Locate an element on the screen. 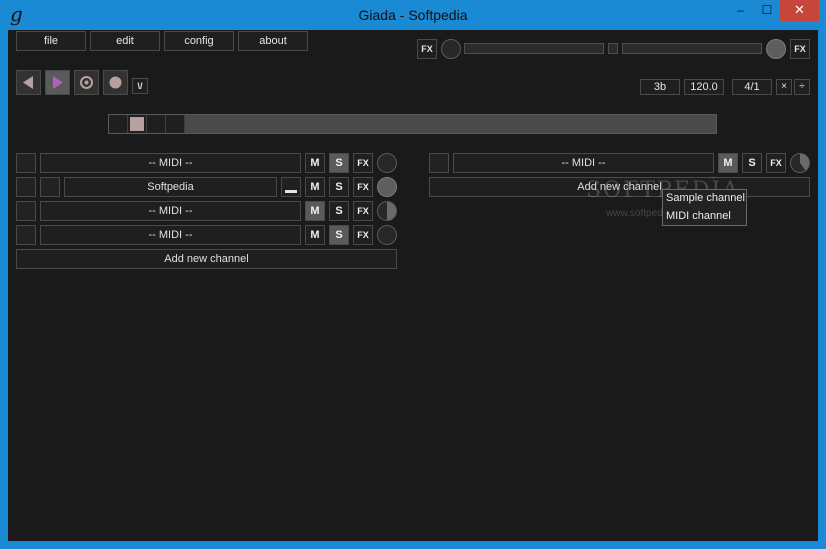  title-bar: g Giada - Softpedia – ☐ ✕ is located at coordinates (413, 15).